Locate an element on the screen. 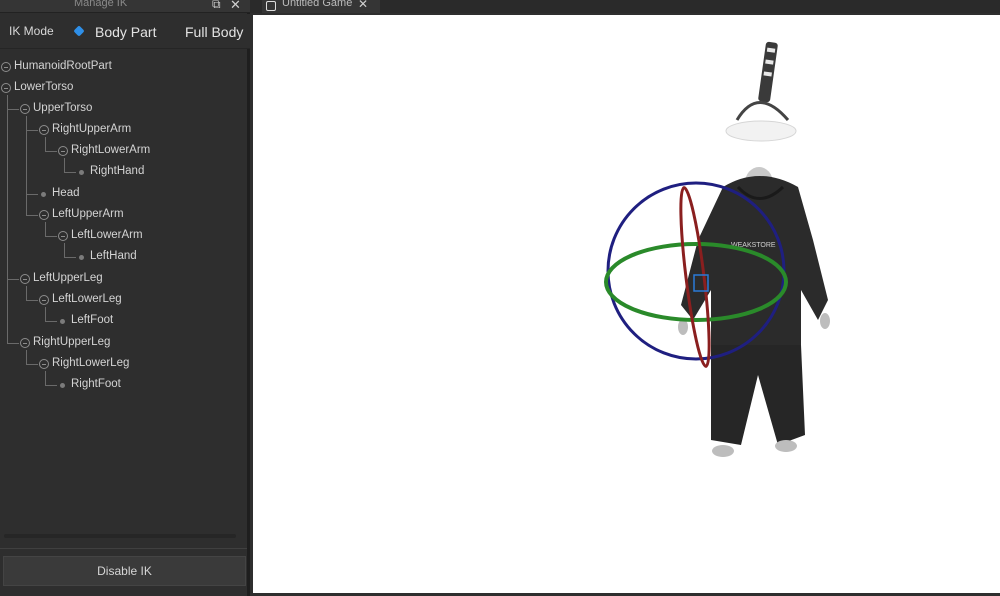  tree-node-label: RightUpperArm is located at coordinates (92, 129).